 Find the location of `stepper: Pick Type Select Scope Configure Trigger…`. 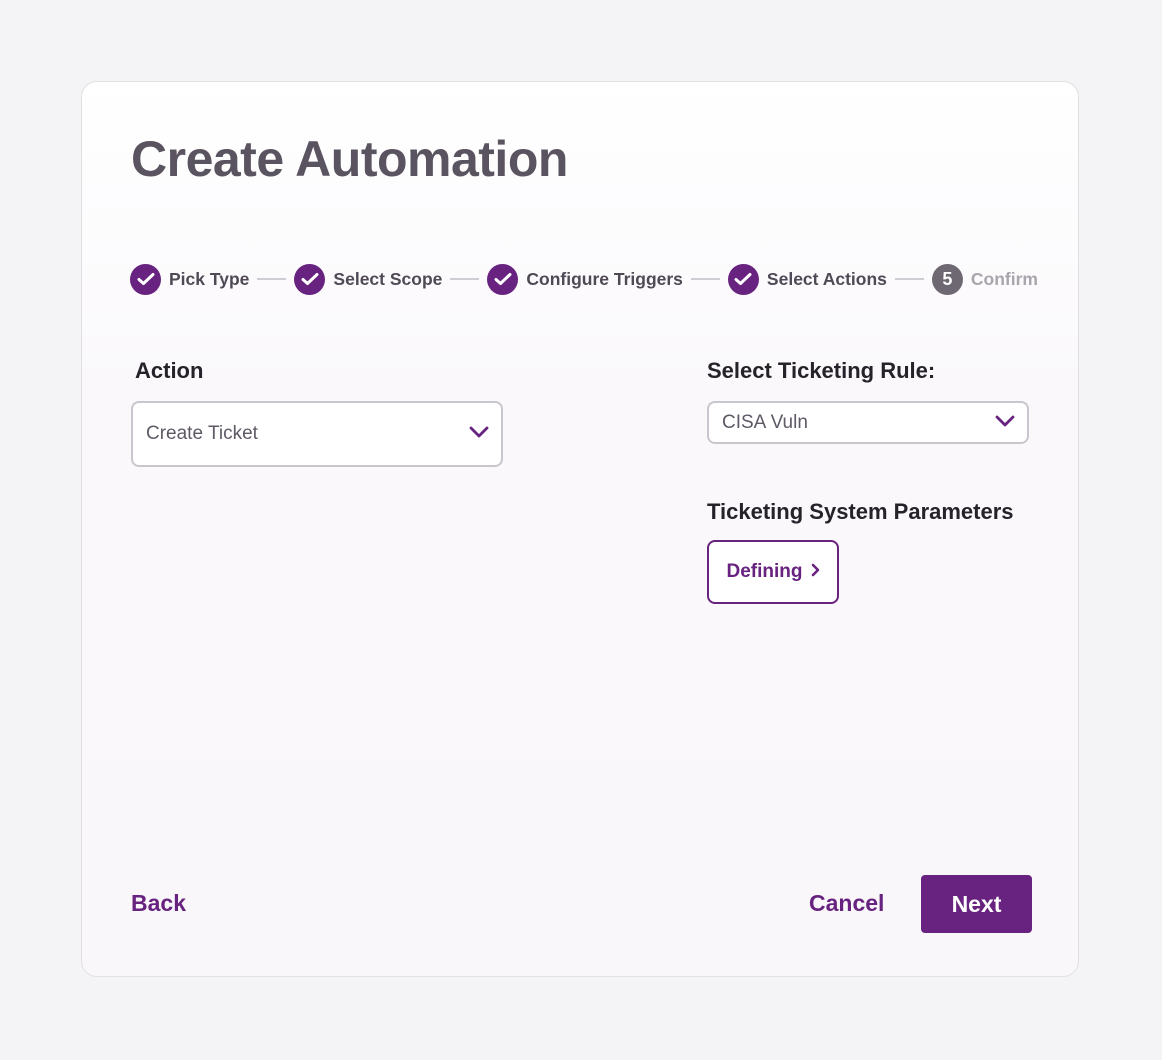

stepper: Pick Type Select Scope Configure Trigger… is located at coordinates (584, 279).